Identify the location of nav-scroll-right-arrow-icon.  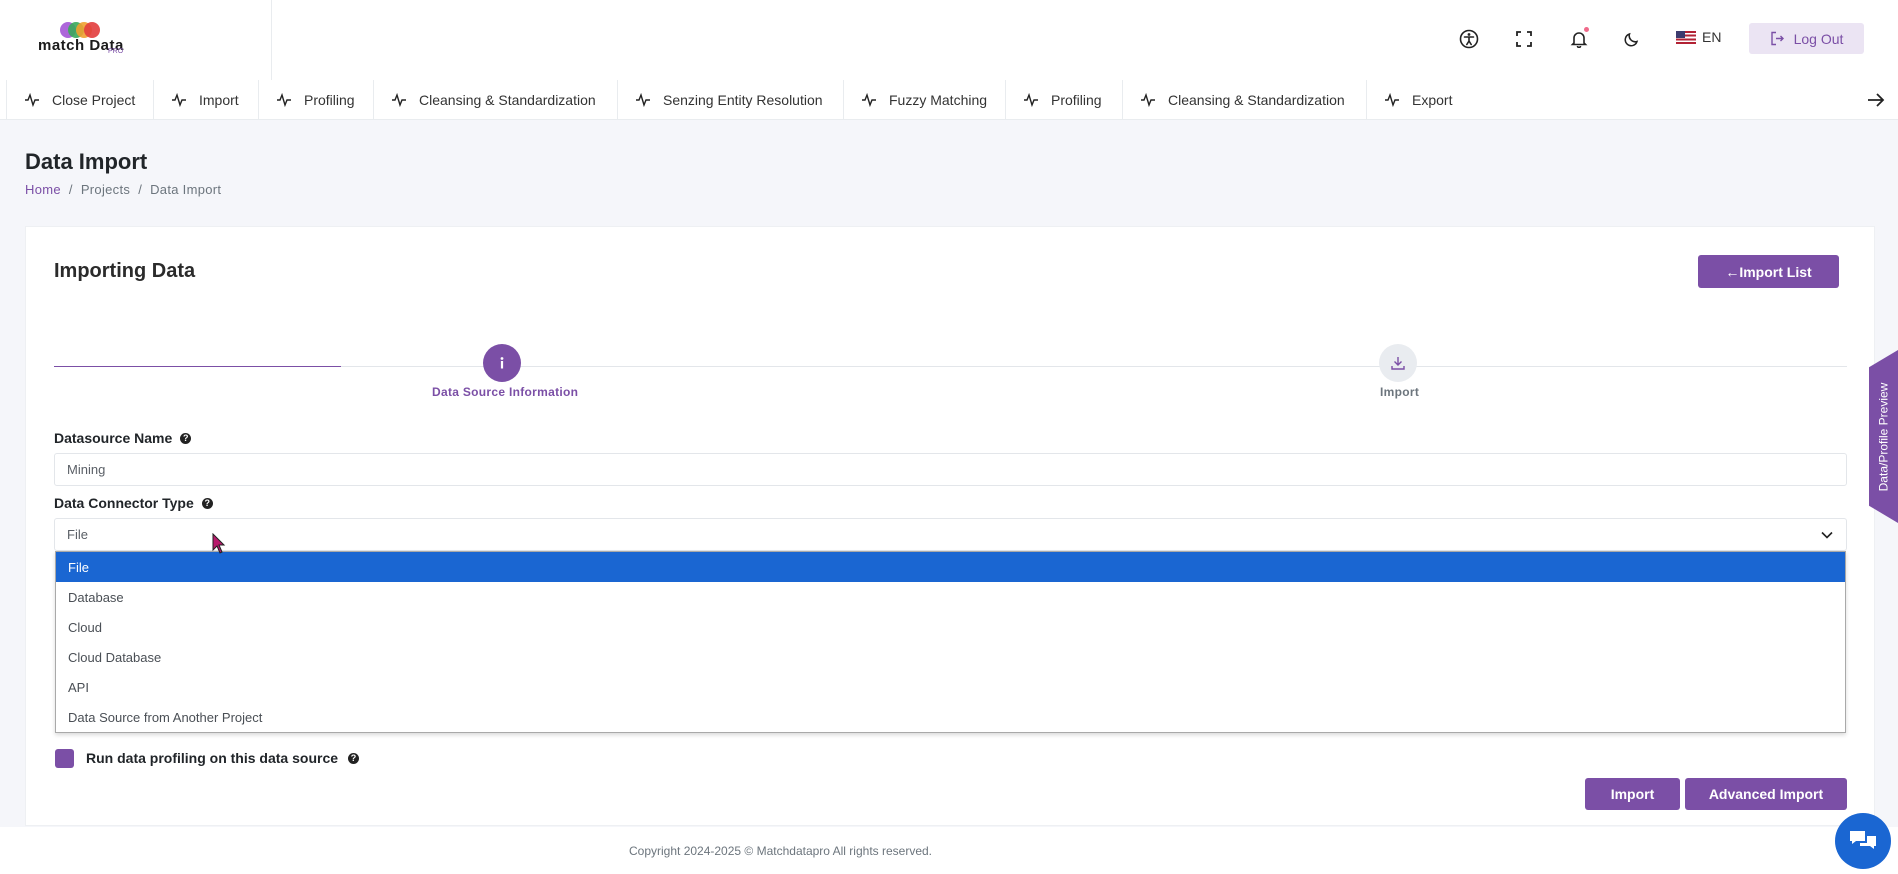
(1876, 100).